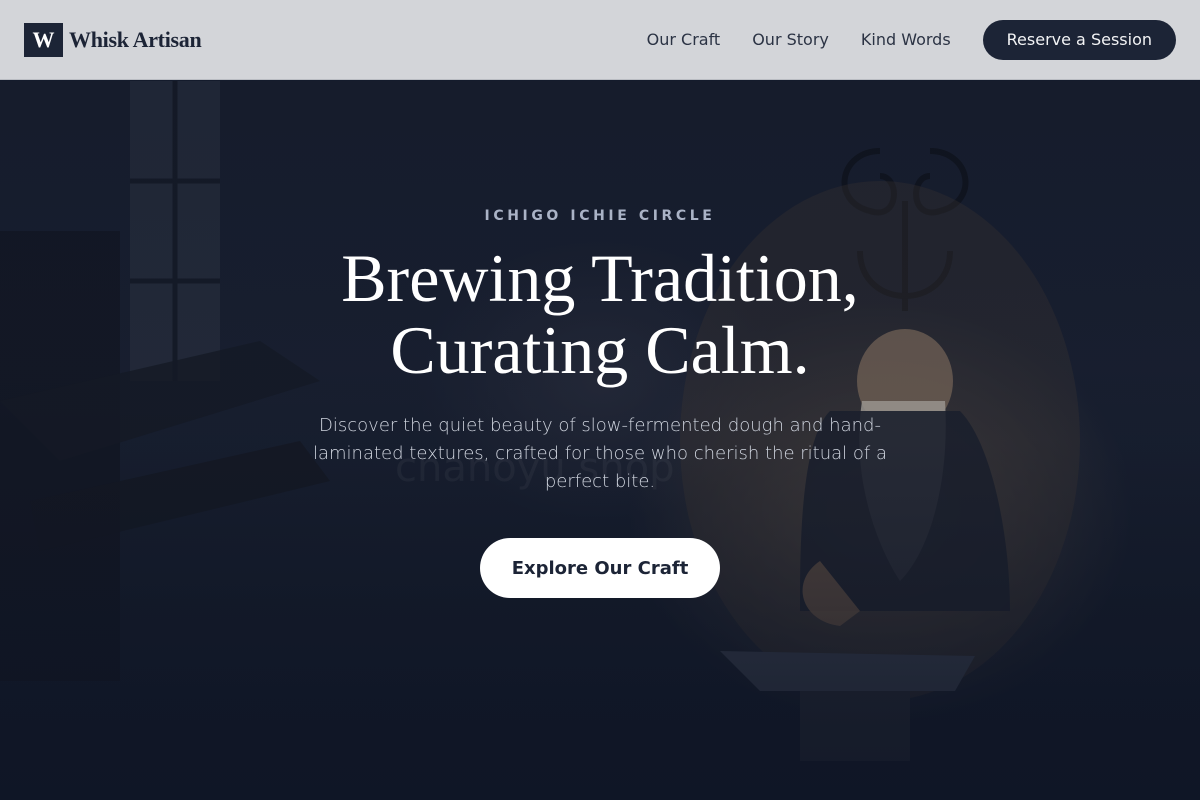  Describe the element at coordinates (790, 39) in the screenshot. I see `nav-link-our-story: Our Story` at that location.